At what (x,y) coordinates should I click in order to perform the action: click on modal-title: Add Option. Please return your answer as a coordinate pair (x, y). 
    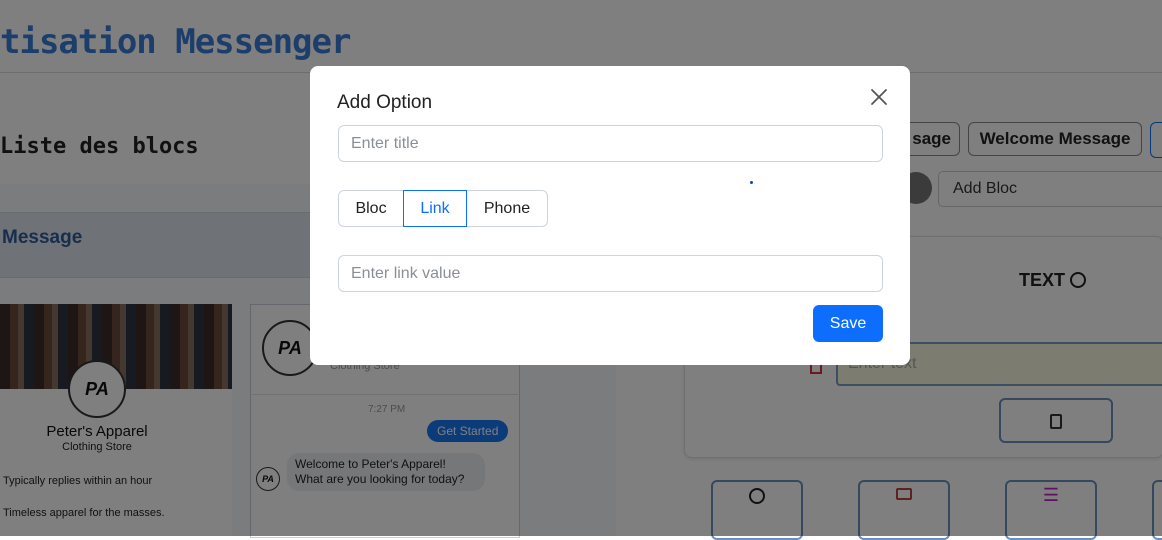
    Looking at the image, I should click on (385, 102).